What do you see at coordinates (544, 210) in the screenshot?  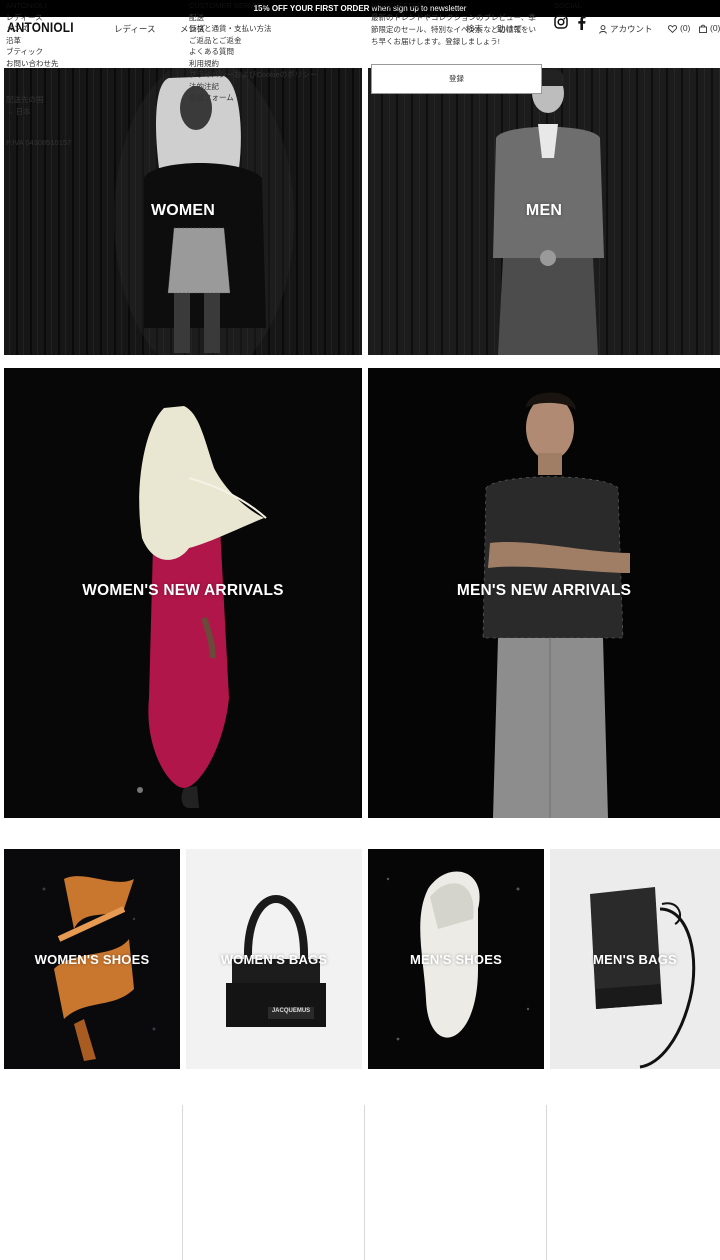 I see `tile-men-label: MEN` at bounding box center [544, 210].